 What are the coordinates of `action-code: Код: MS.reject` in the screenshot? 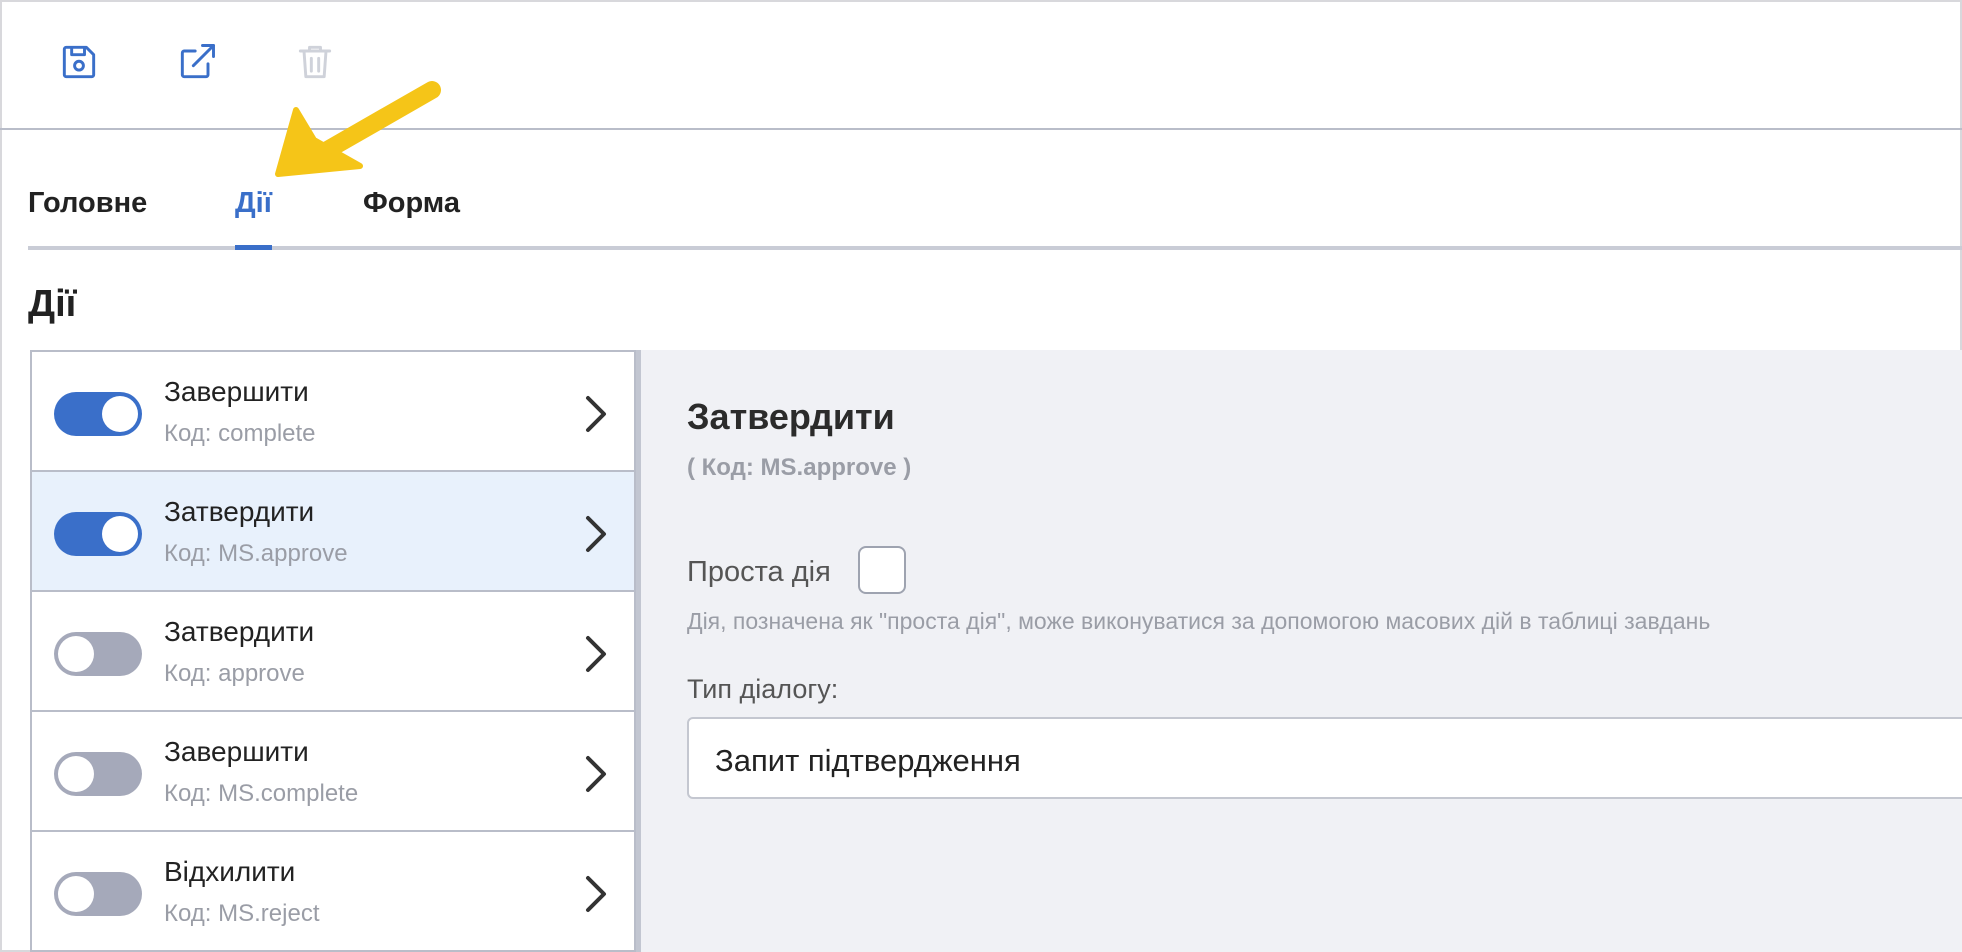 It's located at (242, 913).